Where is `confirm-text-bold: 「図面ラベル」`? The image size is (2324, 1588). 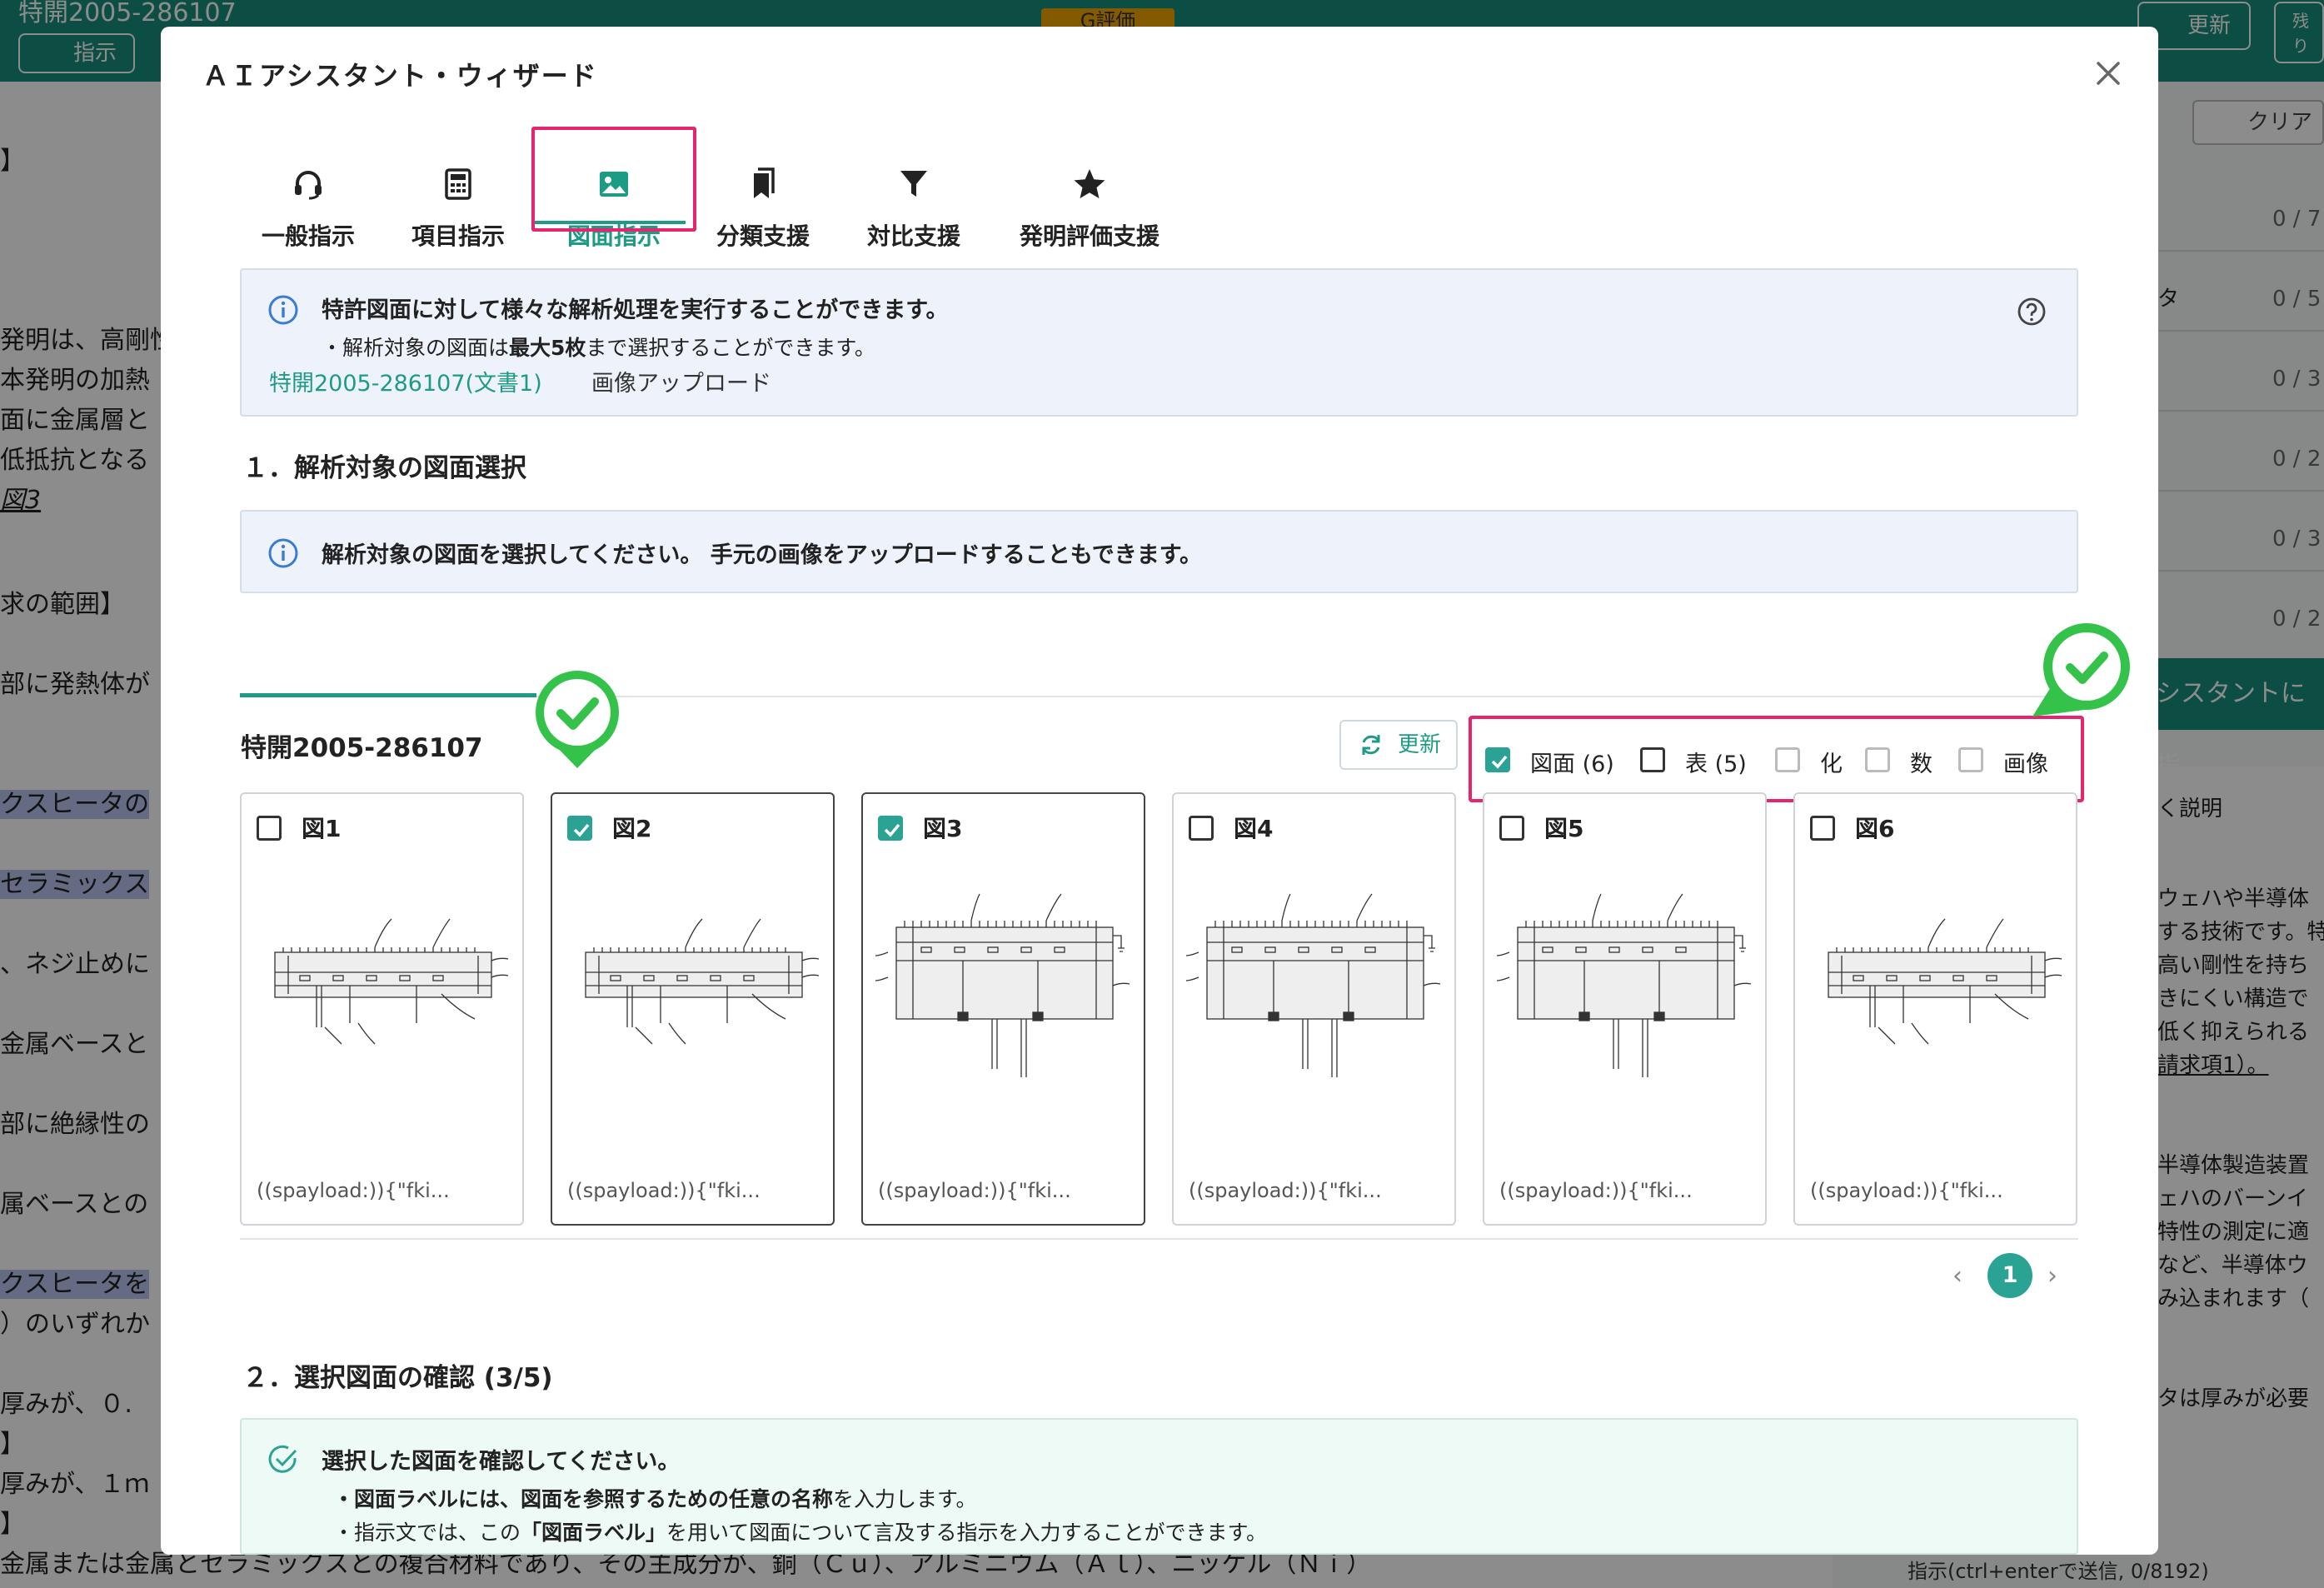 confirm-text-bold: 「図面ラベル」 is located at coordinates (594, 1533).